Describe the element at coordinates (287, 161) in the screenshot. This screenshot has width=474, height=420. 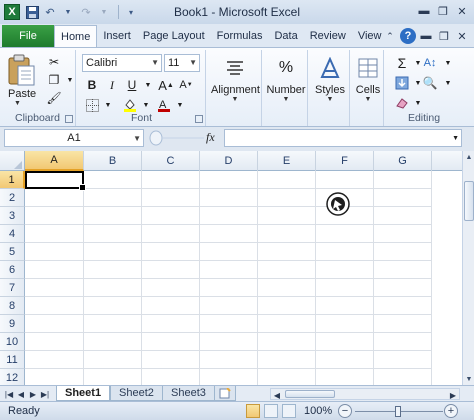
I see `column-header-e: E` at that location.